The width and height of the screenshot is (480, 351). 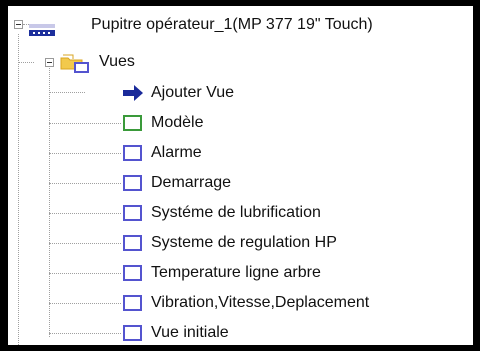 I want to click on template-icon, so click(x=132, y=123).